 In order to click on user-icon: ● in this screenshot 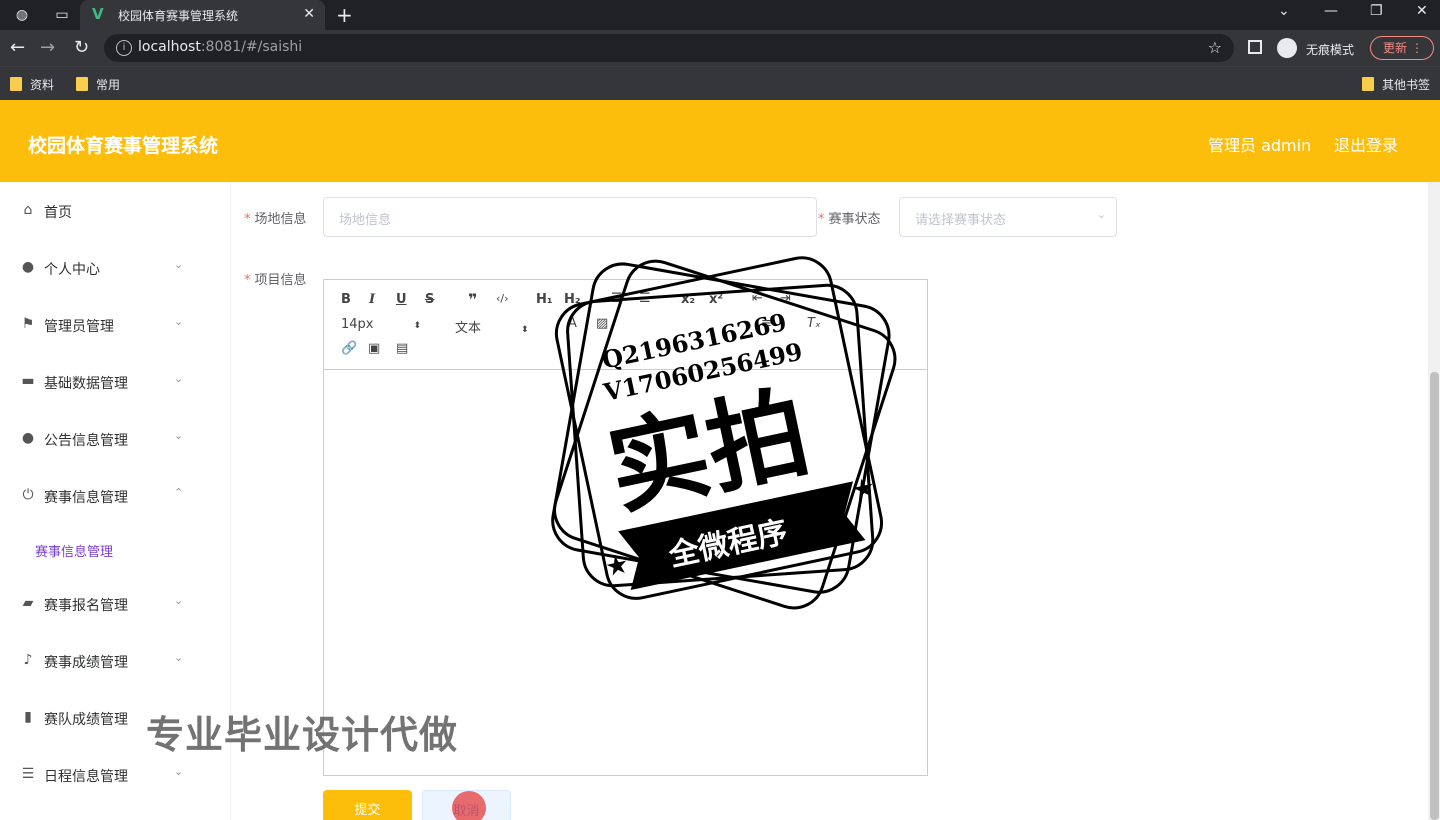, I will do `click(28, 267)`.